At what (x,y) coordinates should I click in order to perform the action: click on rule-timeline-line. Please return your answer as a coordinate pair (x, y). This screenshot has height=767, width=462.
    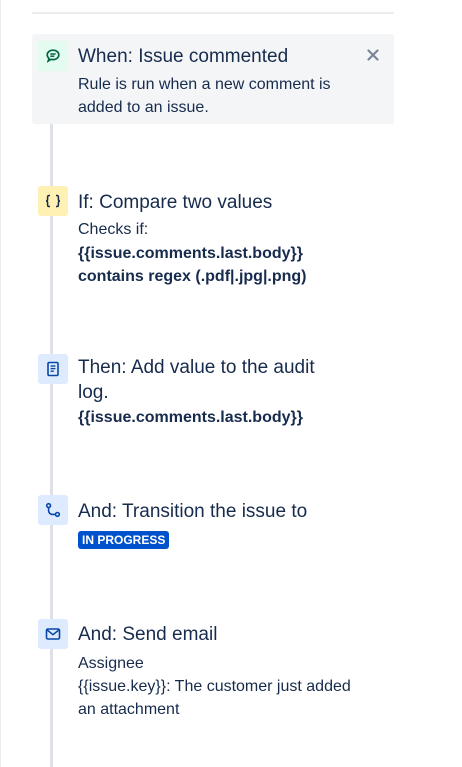
    Looking at the image, I should click on (51, 414).